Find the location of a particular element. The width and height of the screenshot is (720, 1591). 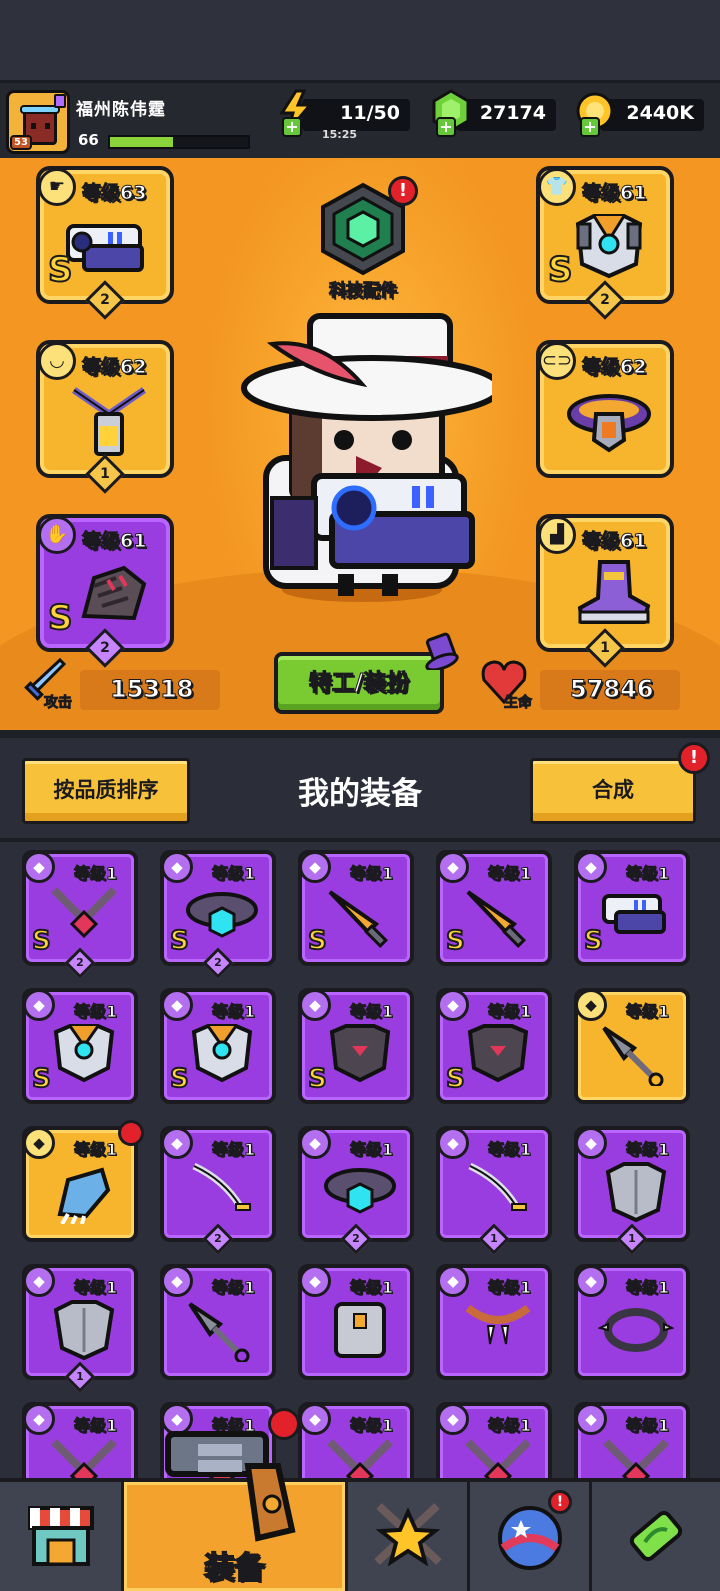

sort-by-quality-button: 按品质排序 is located at coordinates (106, 791).